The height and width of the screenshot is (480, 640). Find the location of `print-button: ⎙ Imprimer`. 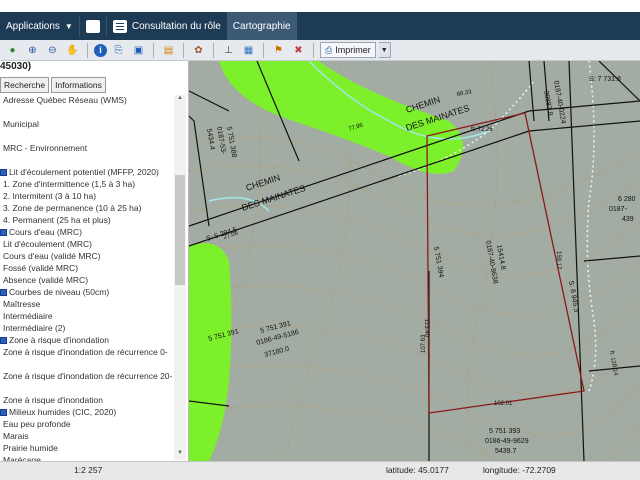

print-button: ⎙ Imprimer is located at coordinates (348, 50).